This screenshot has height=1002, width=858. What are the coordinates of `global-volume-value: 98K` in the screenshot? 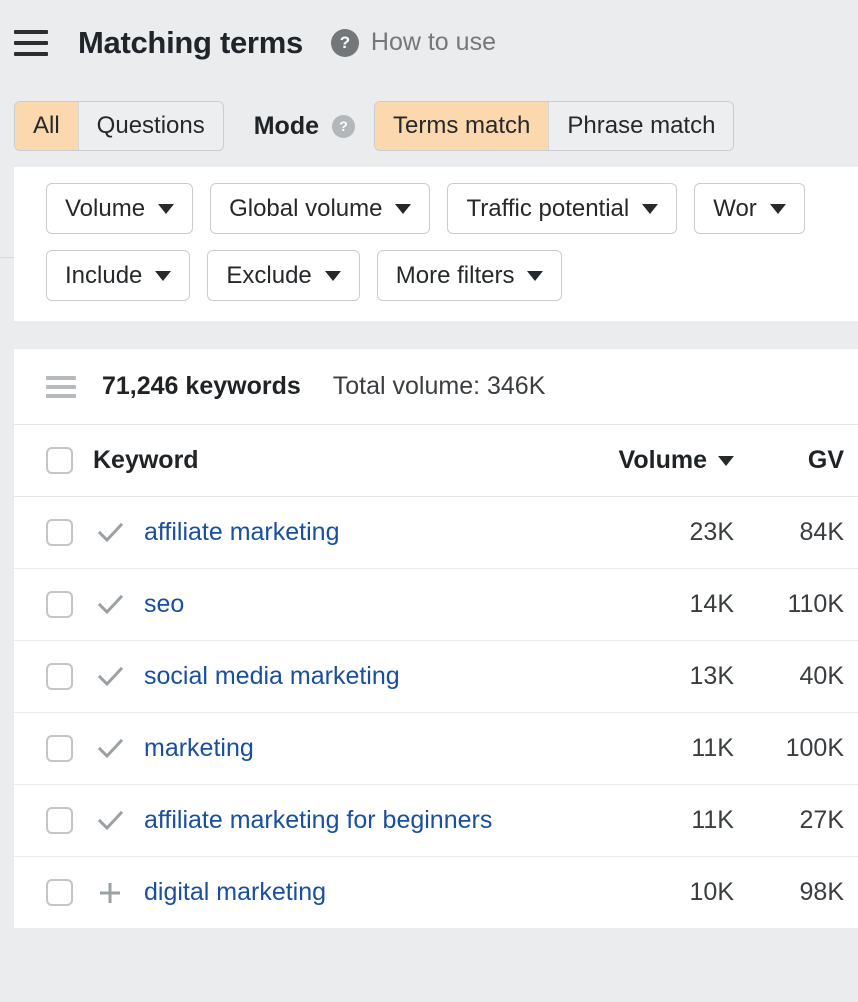 It's located at (821, 892).